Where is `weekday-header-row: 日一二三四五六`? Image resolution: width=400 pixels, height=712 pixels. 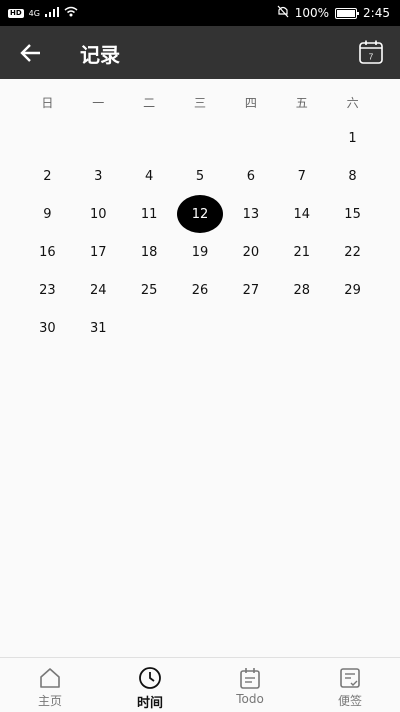
weekday-header-row: 日一二三四五六 is located at coordinates (200, 102).